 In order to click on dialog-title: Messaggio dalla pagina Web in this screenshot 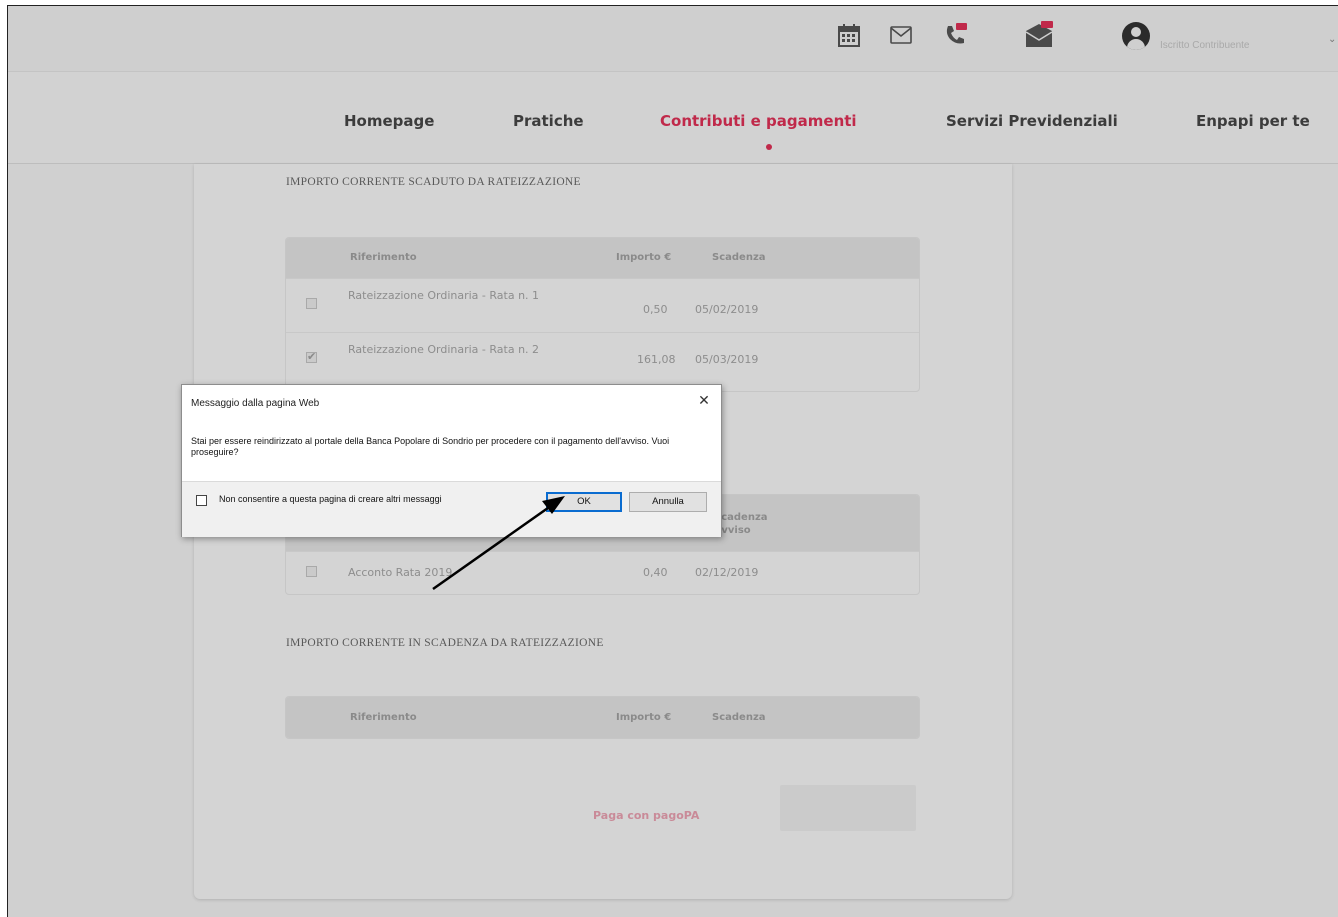, I will do `click(255, 403)`.